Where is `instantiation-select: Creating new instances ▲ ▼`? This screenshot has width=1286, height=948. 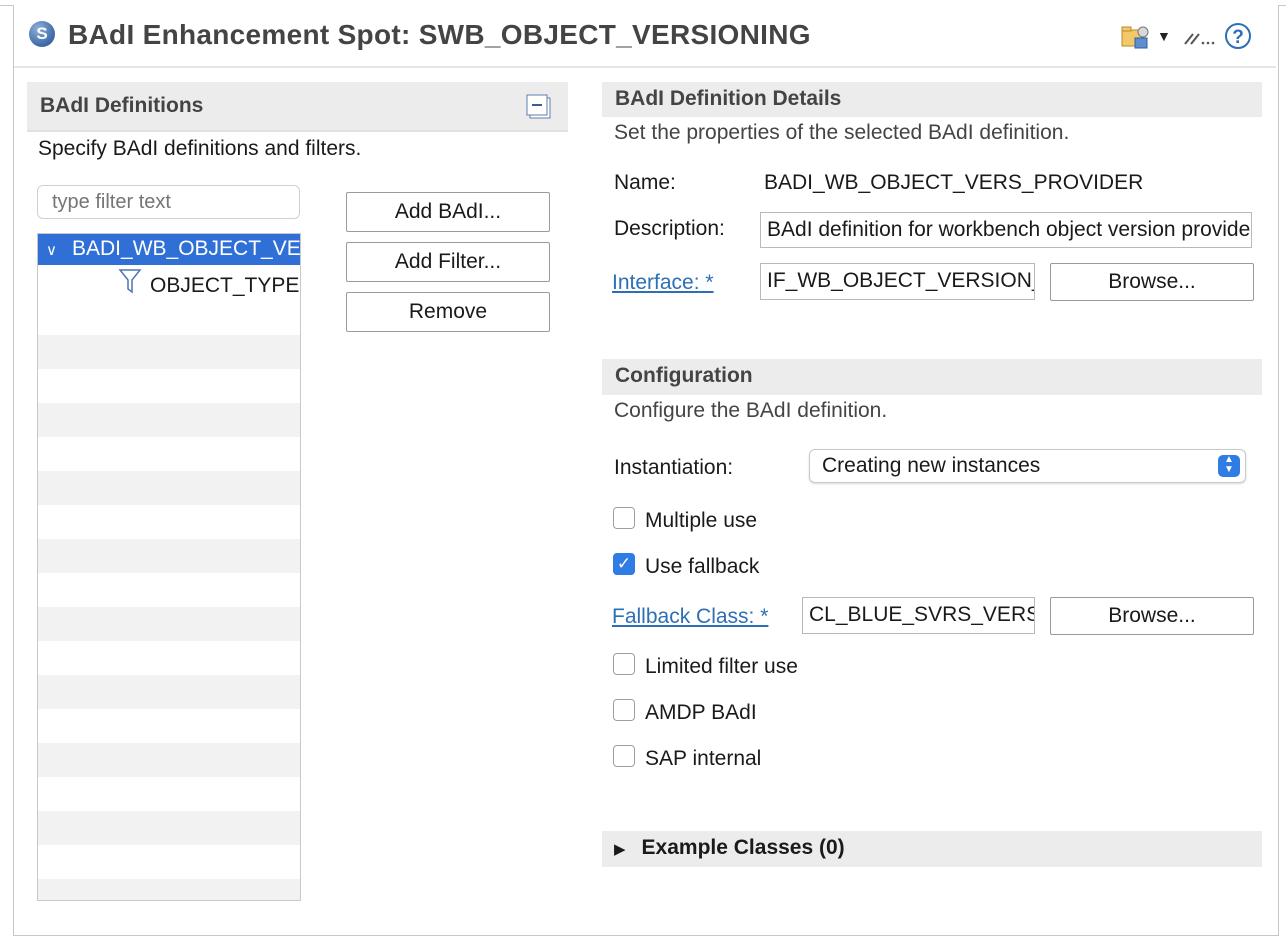 instantiation-select: Creating new instances ▲ ▼ is located at coordinates (1027, 466).